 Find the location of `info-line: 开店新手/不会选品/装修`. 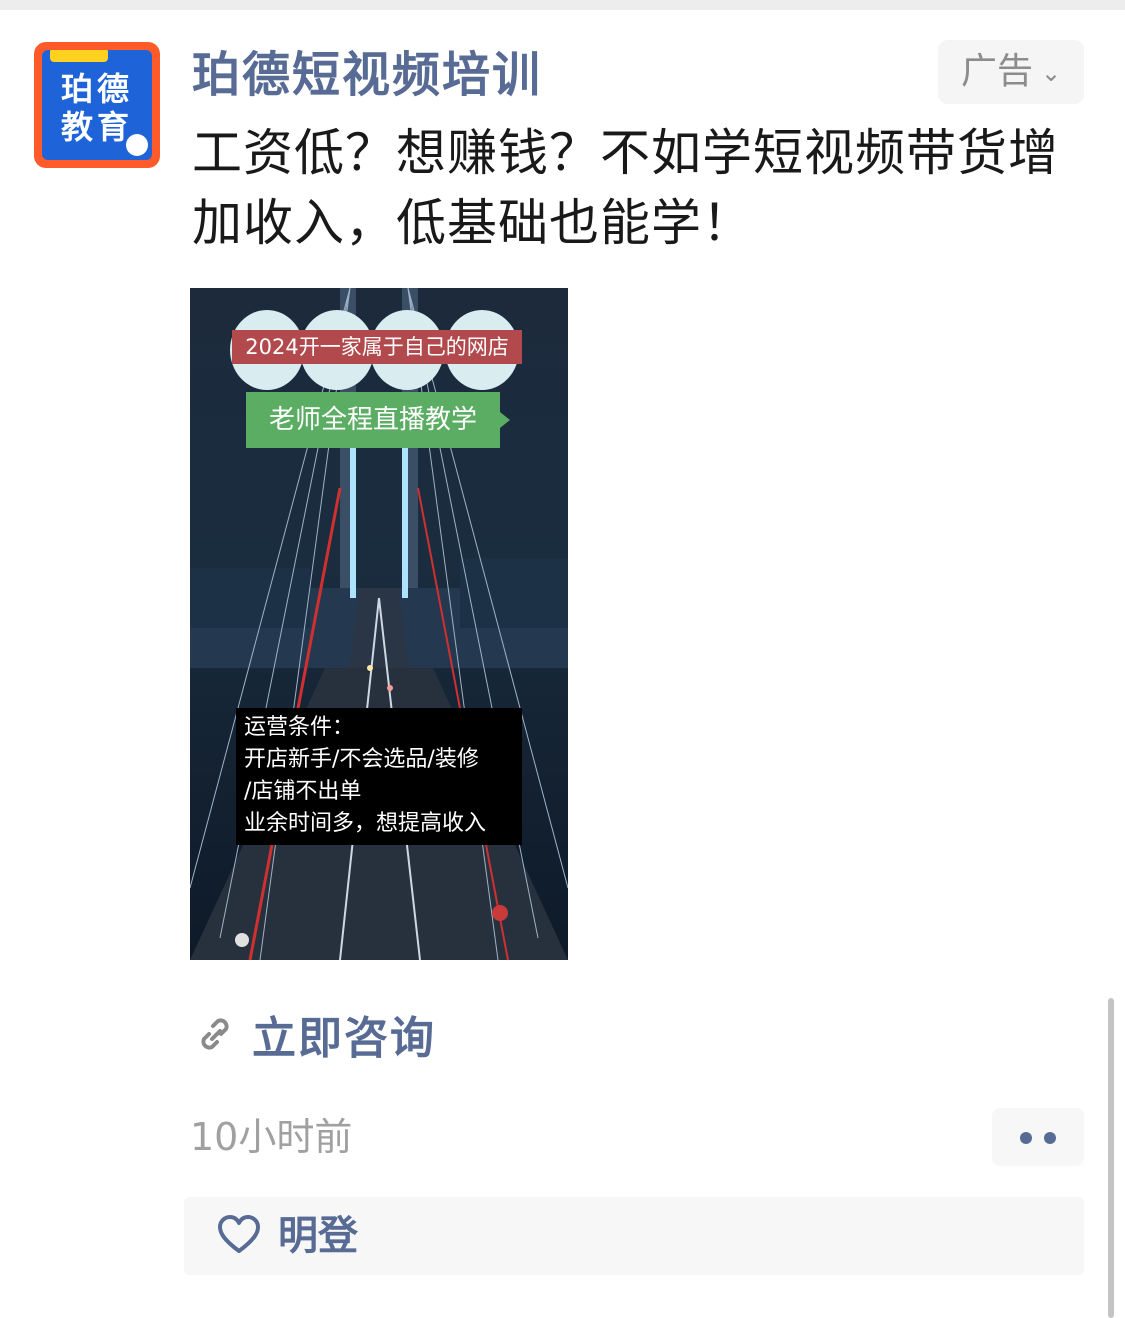

info-line: 开店新手/不会选品/装修 is located at coordinates (361, 759).